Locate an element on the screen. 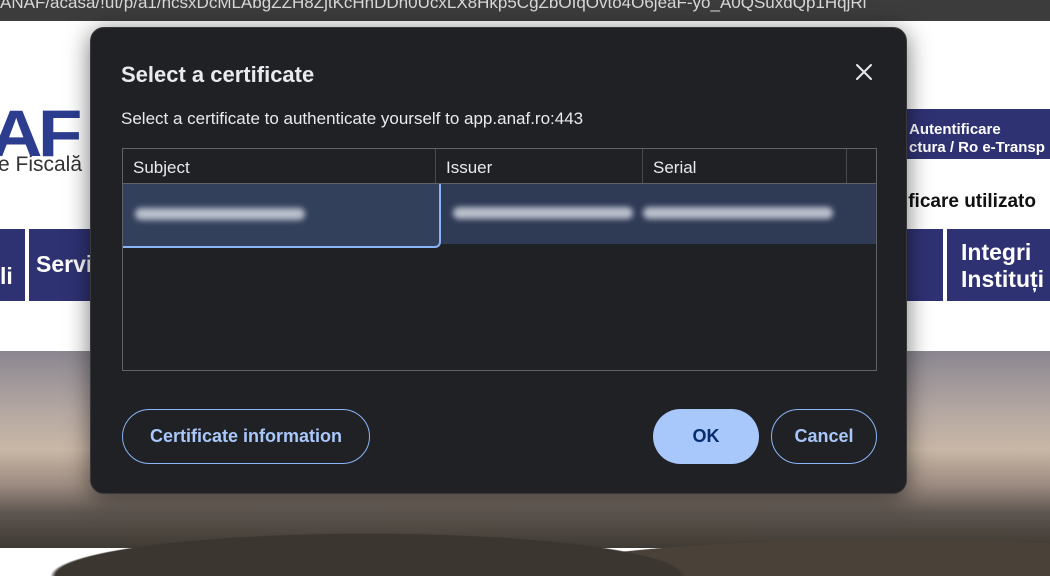 The width and height of the screenshot is (1050, 576). auth-box-line1: Autentificare is located at coordinates (955, 129).